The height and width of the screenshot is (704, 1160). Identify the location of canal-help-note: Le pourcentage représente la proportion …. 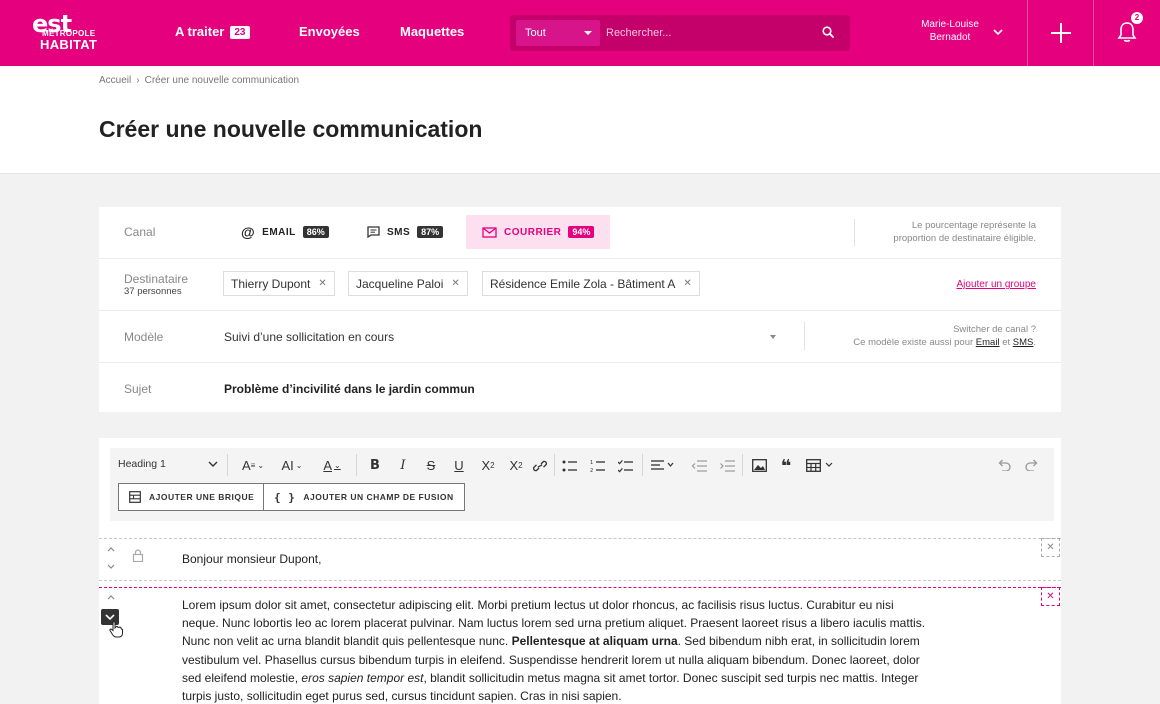
(964, 232).